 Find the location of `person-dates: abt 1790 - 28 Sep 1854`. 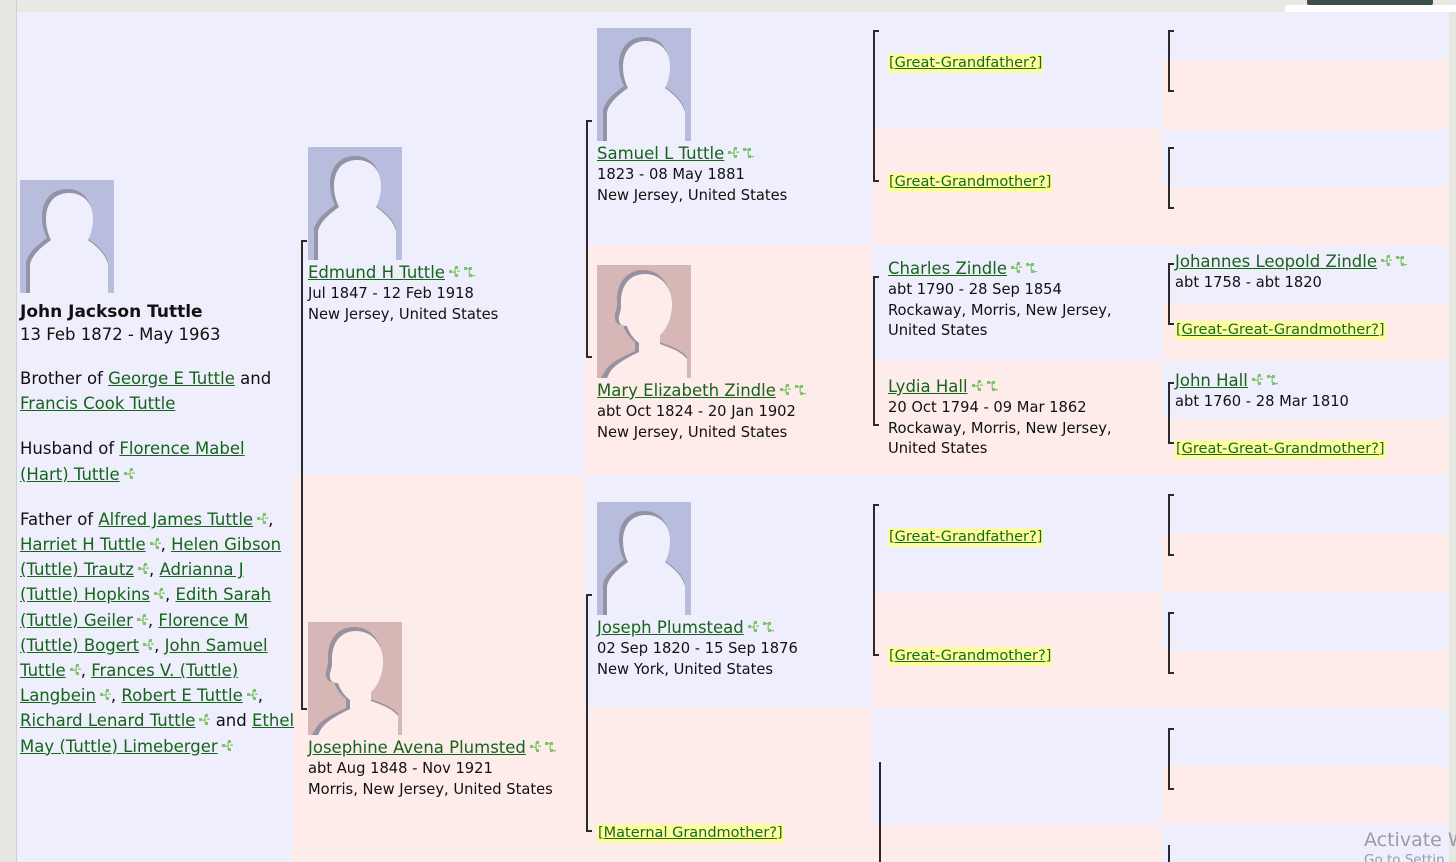

person-dates: abt 1790 - 28 Sep 1854 is located at coordinates (975, 289).